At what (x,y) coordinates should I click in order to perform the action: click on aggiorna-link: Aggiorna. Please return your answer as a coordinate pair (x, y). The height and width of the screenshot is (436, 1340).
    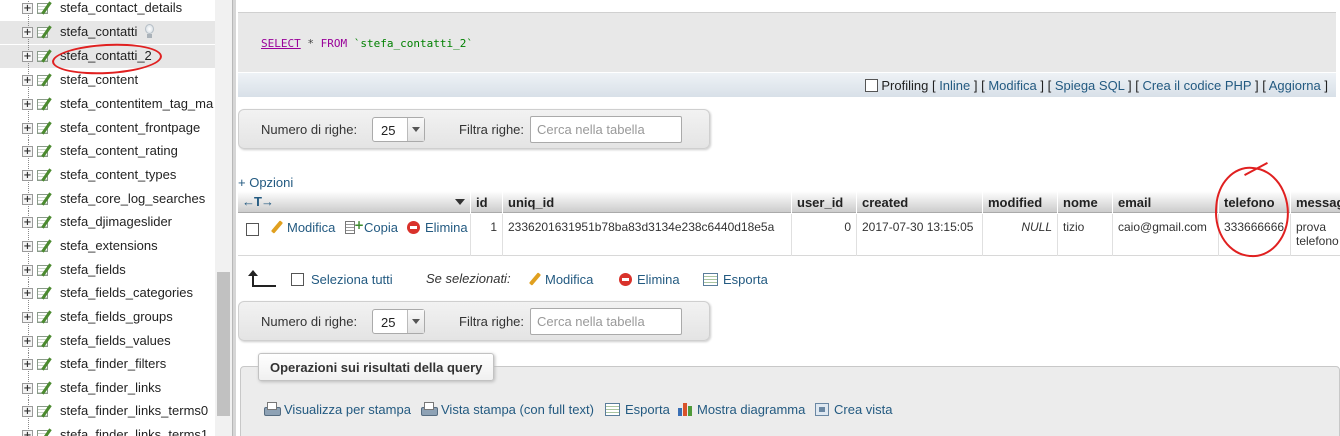
    Looking at the image, I should click on (1295, 85).